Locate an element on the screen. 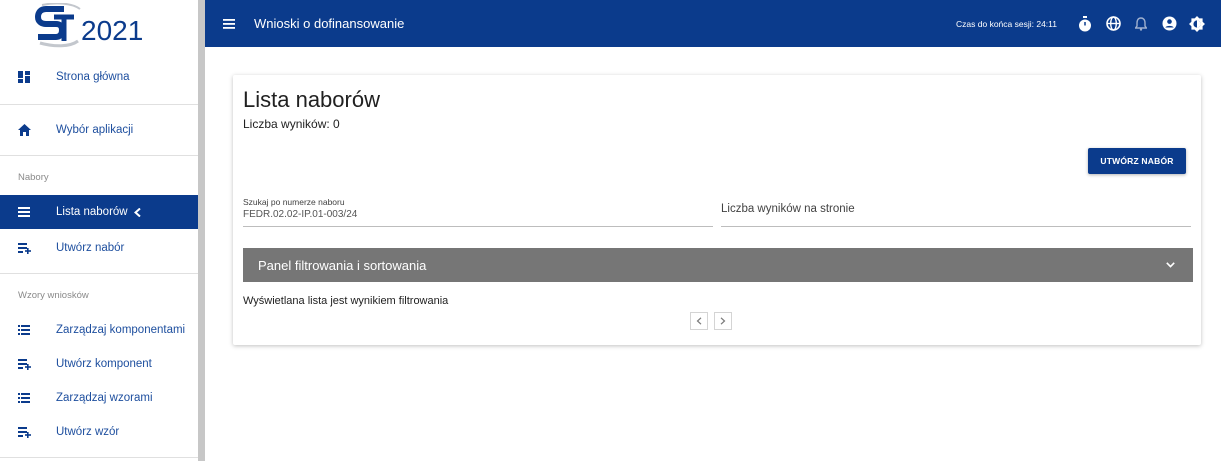 This screenshot has height=461, width=1221. page-title: Lista naborów is located at coordinates (311, 99).